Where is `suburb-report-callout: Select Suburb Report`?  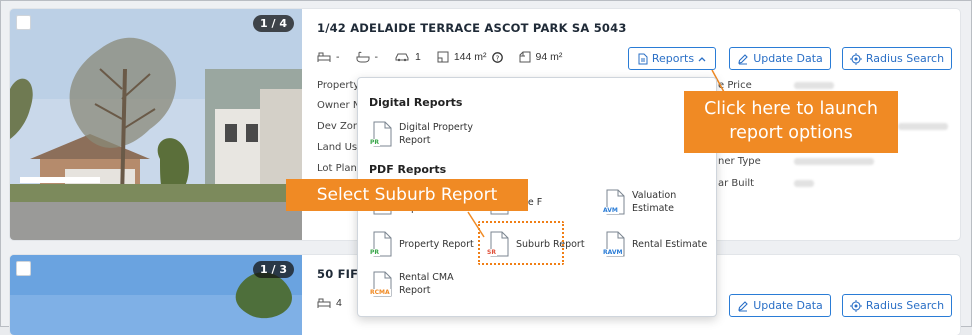
suburb-report-callout: Select Suburb Report is located at coordinates (407, 195).